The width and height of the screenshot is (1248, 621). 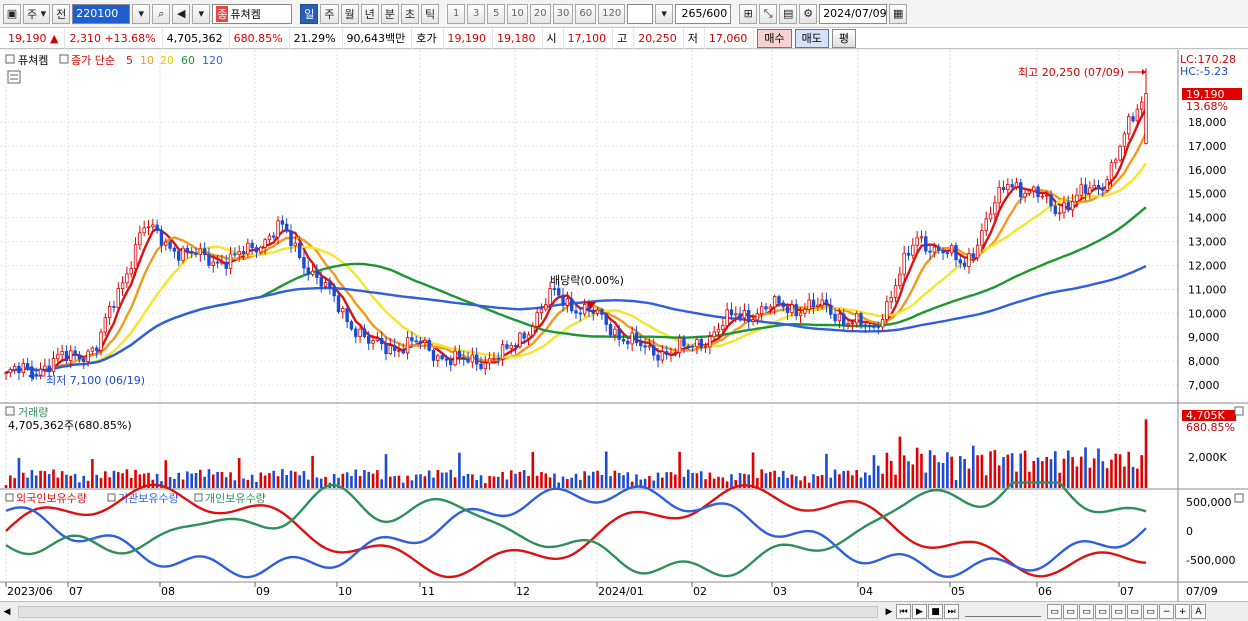 What do you see at coordinates (7, 612) in the screenshot?
I see `scroll-left-icon: ◀` at bounding box center [7, 612].